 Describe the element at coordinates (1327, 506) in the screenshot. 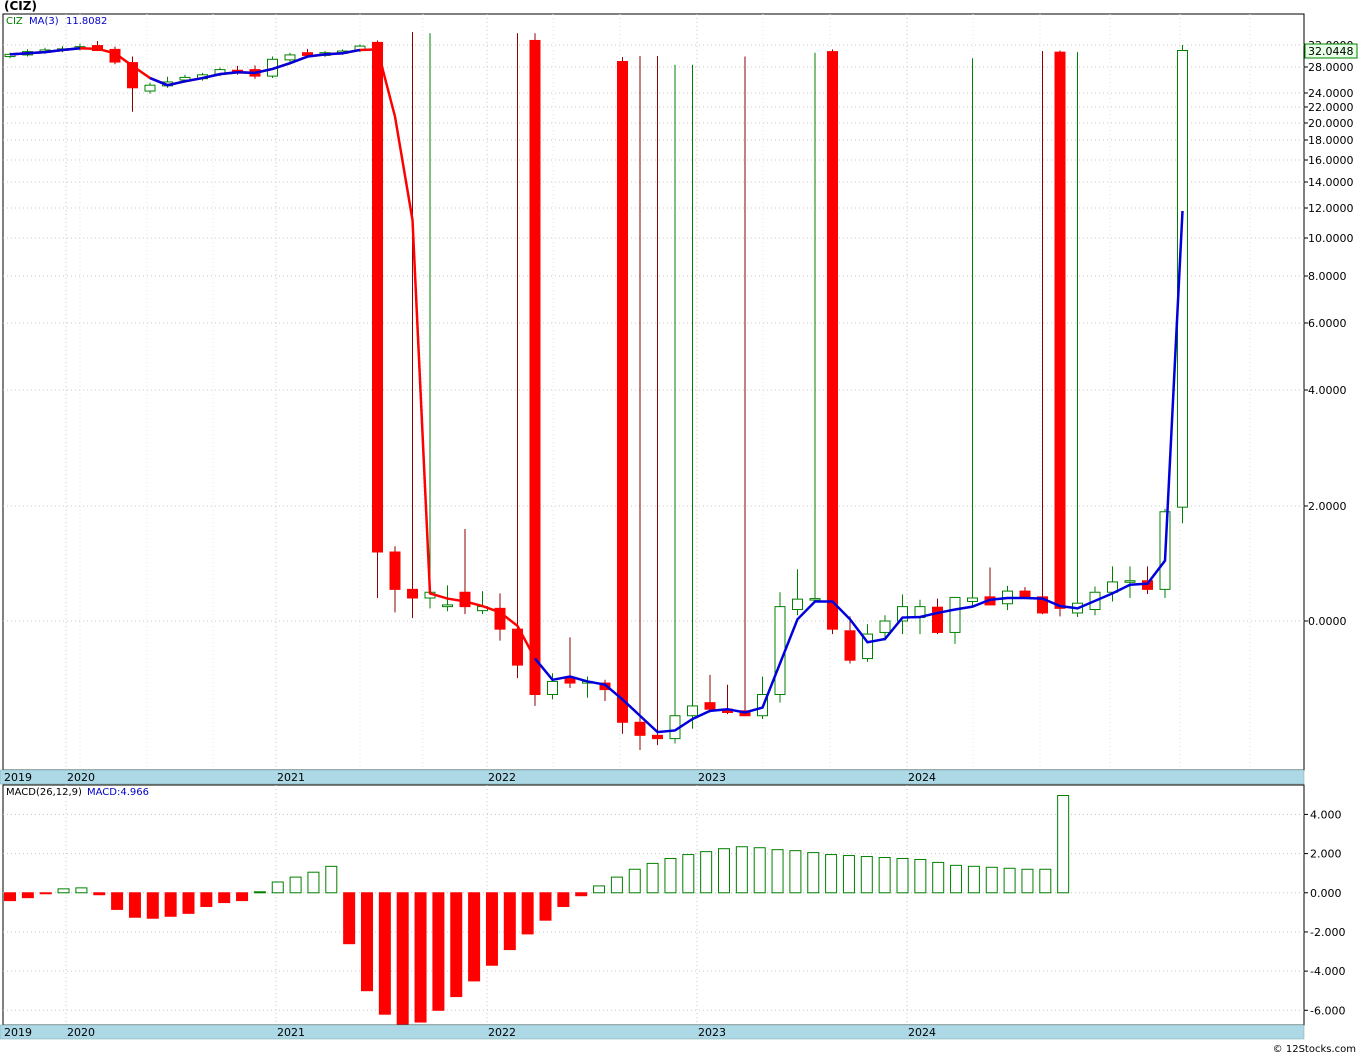

I see `price-tick-label: 2.0000` at that location.